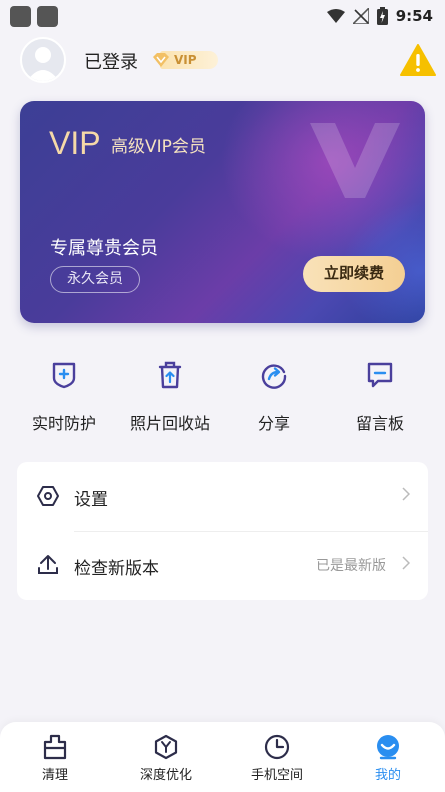 The height and width of the screenshot is (792, 445). Describe the element at coordinates (335, 16) in the screenshot. I see `wifi-icon` at that location.